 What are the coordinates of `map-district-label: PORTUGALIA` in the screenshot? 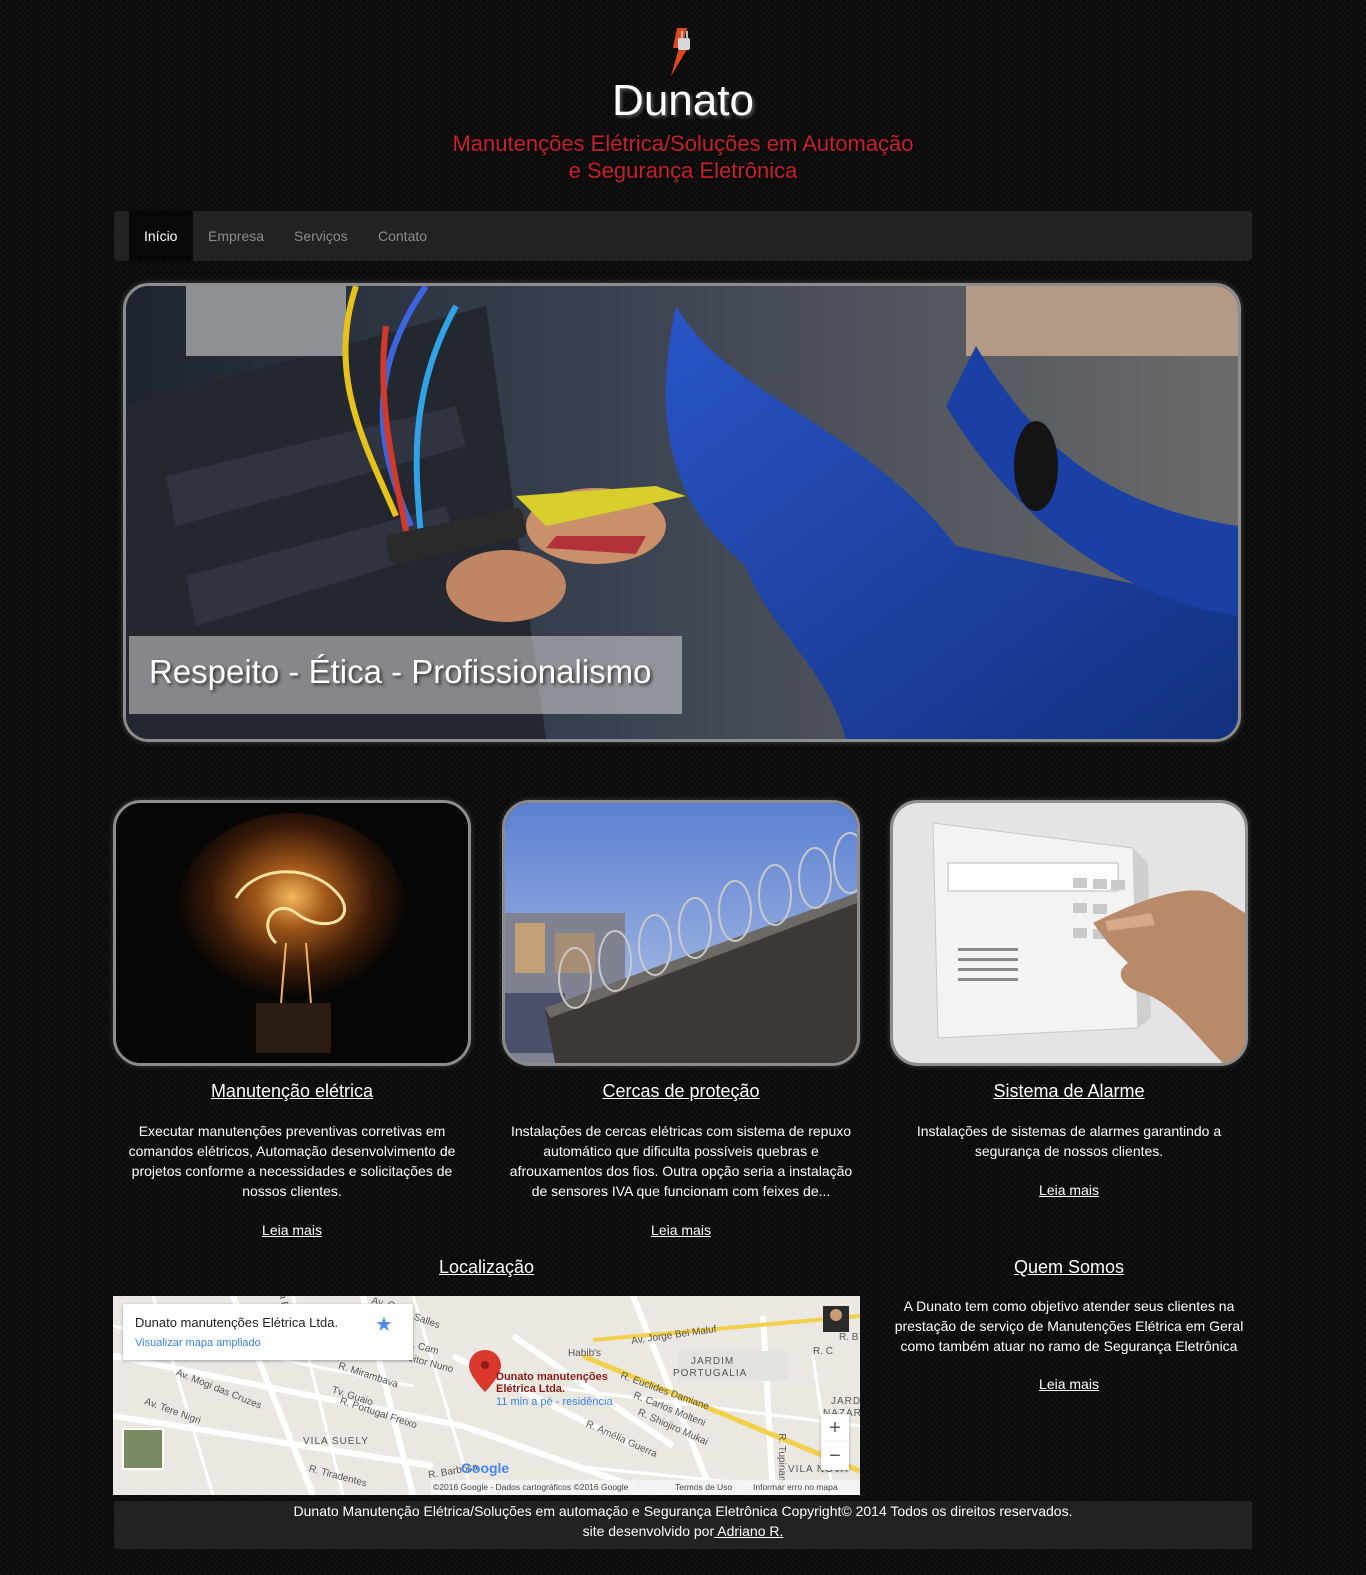 It's located at (710, 1373).